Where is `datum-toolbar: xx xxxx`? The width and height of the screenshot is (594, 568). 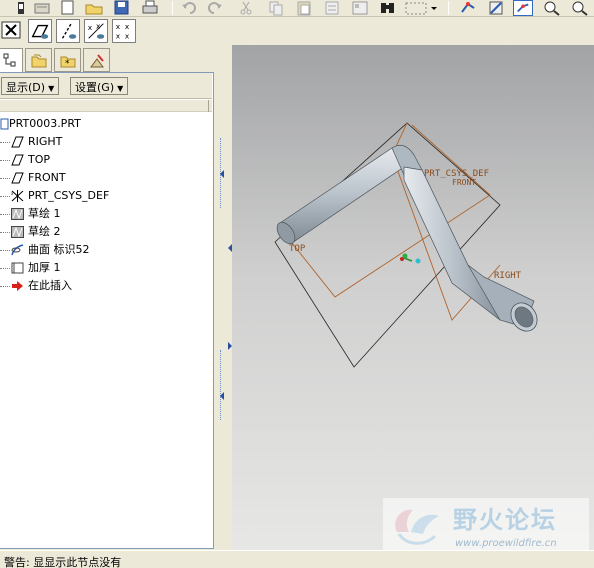 datum-toolbar: xx xxxx is located at coordinates (75, 31).